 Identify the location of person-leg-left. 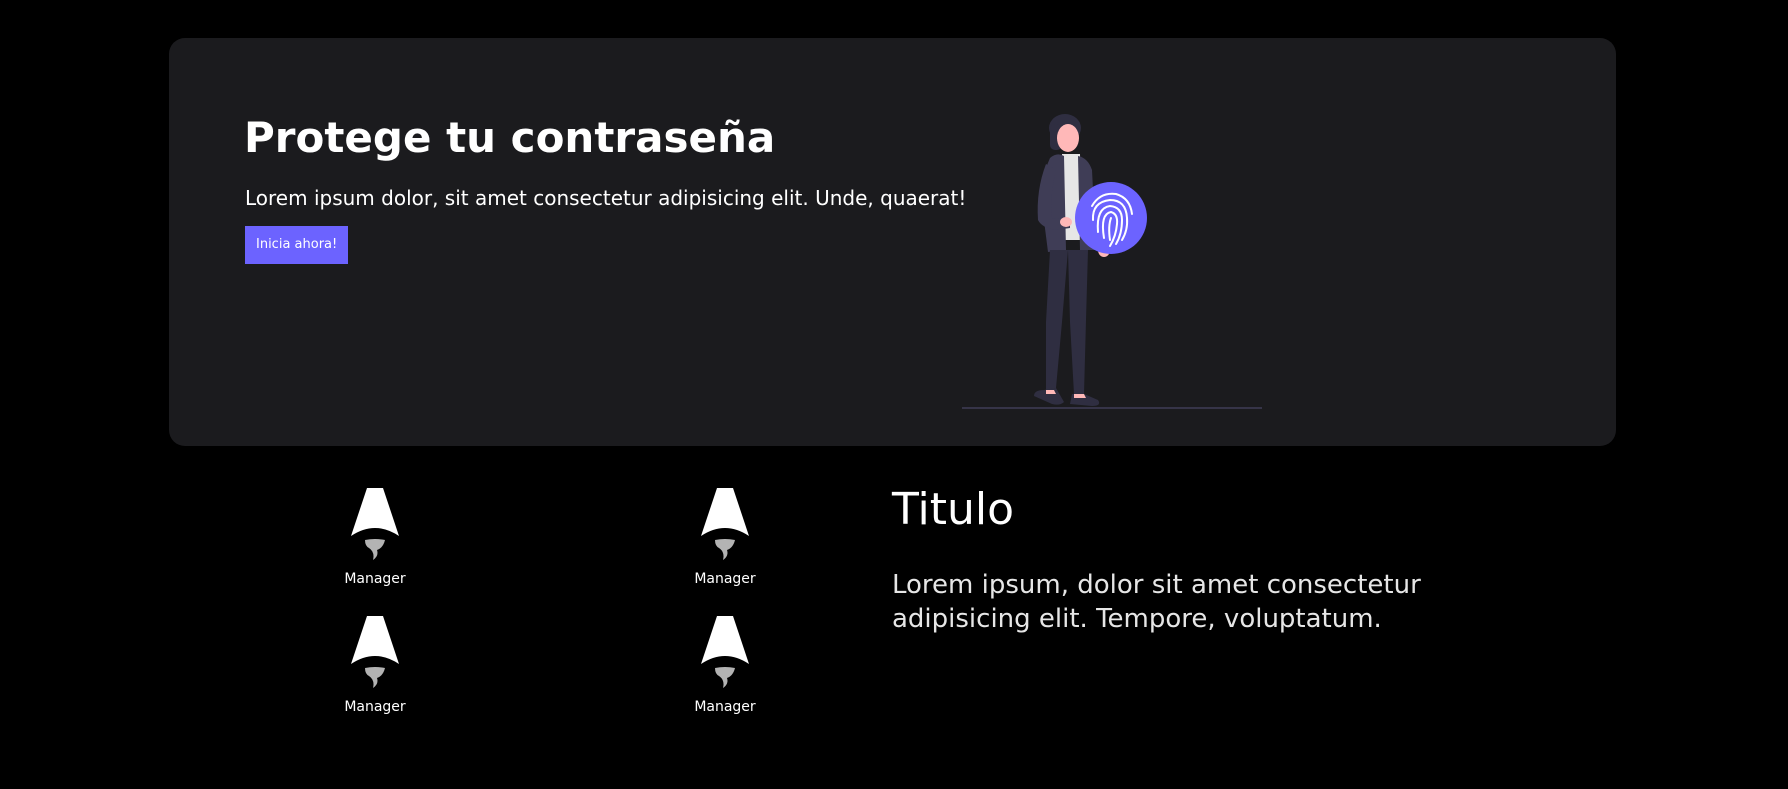
(1057, 320).